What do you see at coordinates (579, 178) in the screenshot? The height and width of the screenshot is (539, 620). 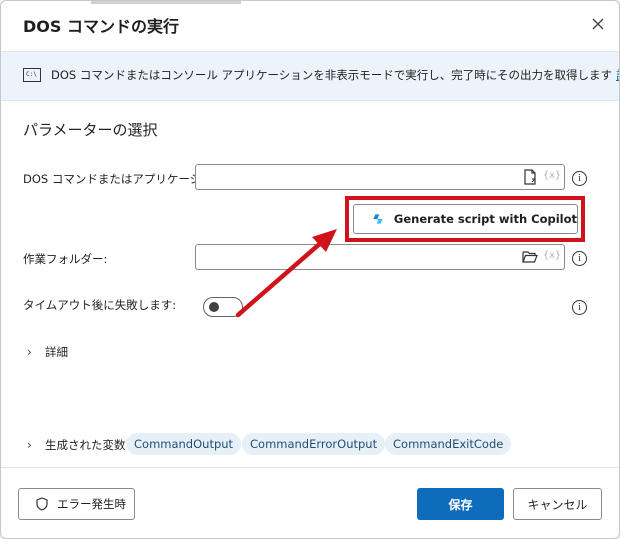 I see `command-help-icon: i` at bounding box center [579, 178].